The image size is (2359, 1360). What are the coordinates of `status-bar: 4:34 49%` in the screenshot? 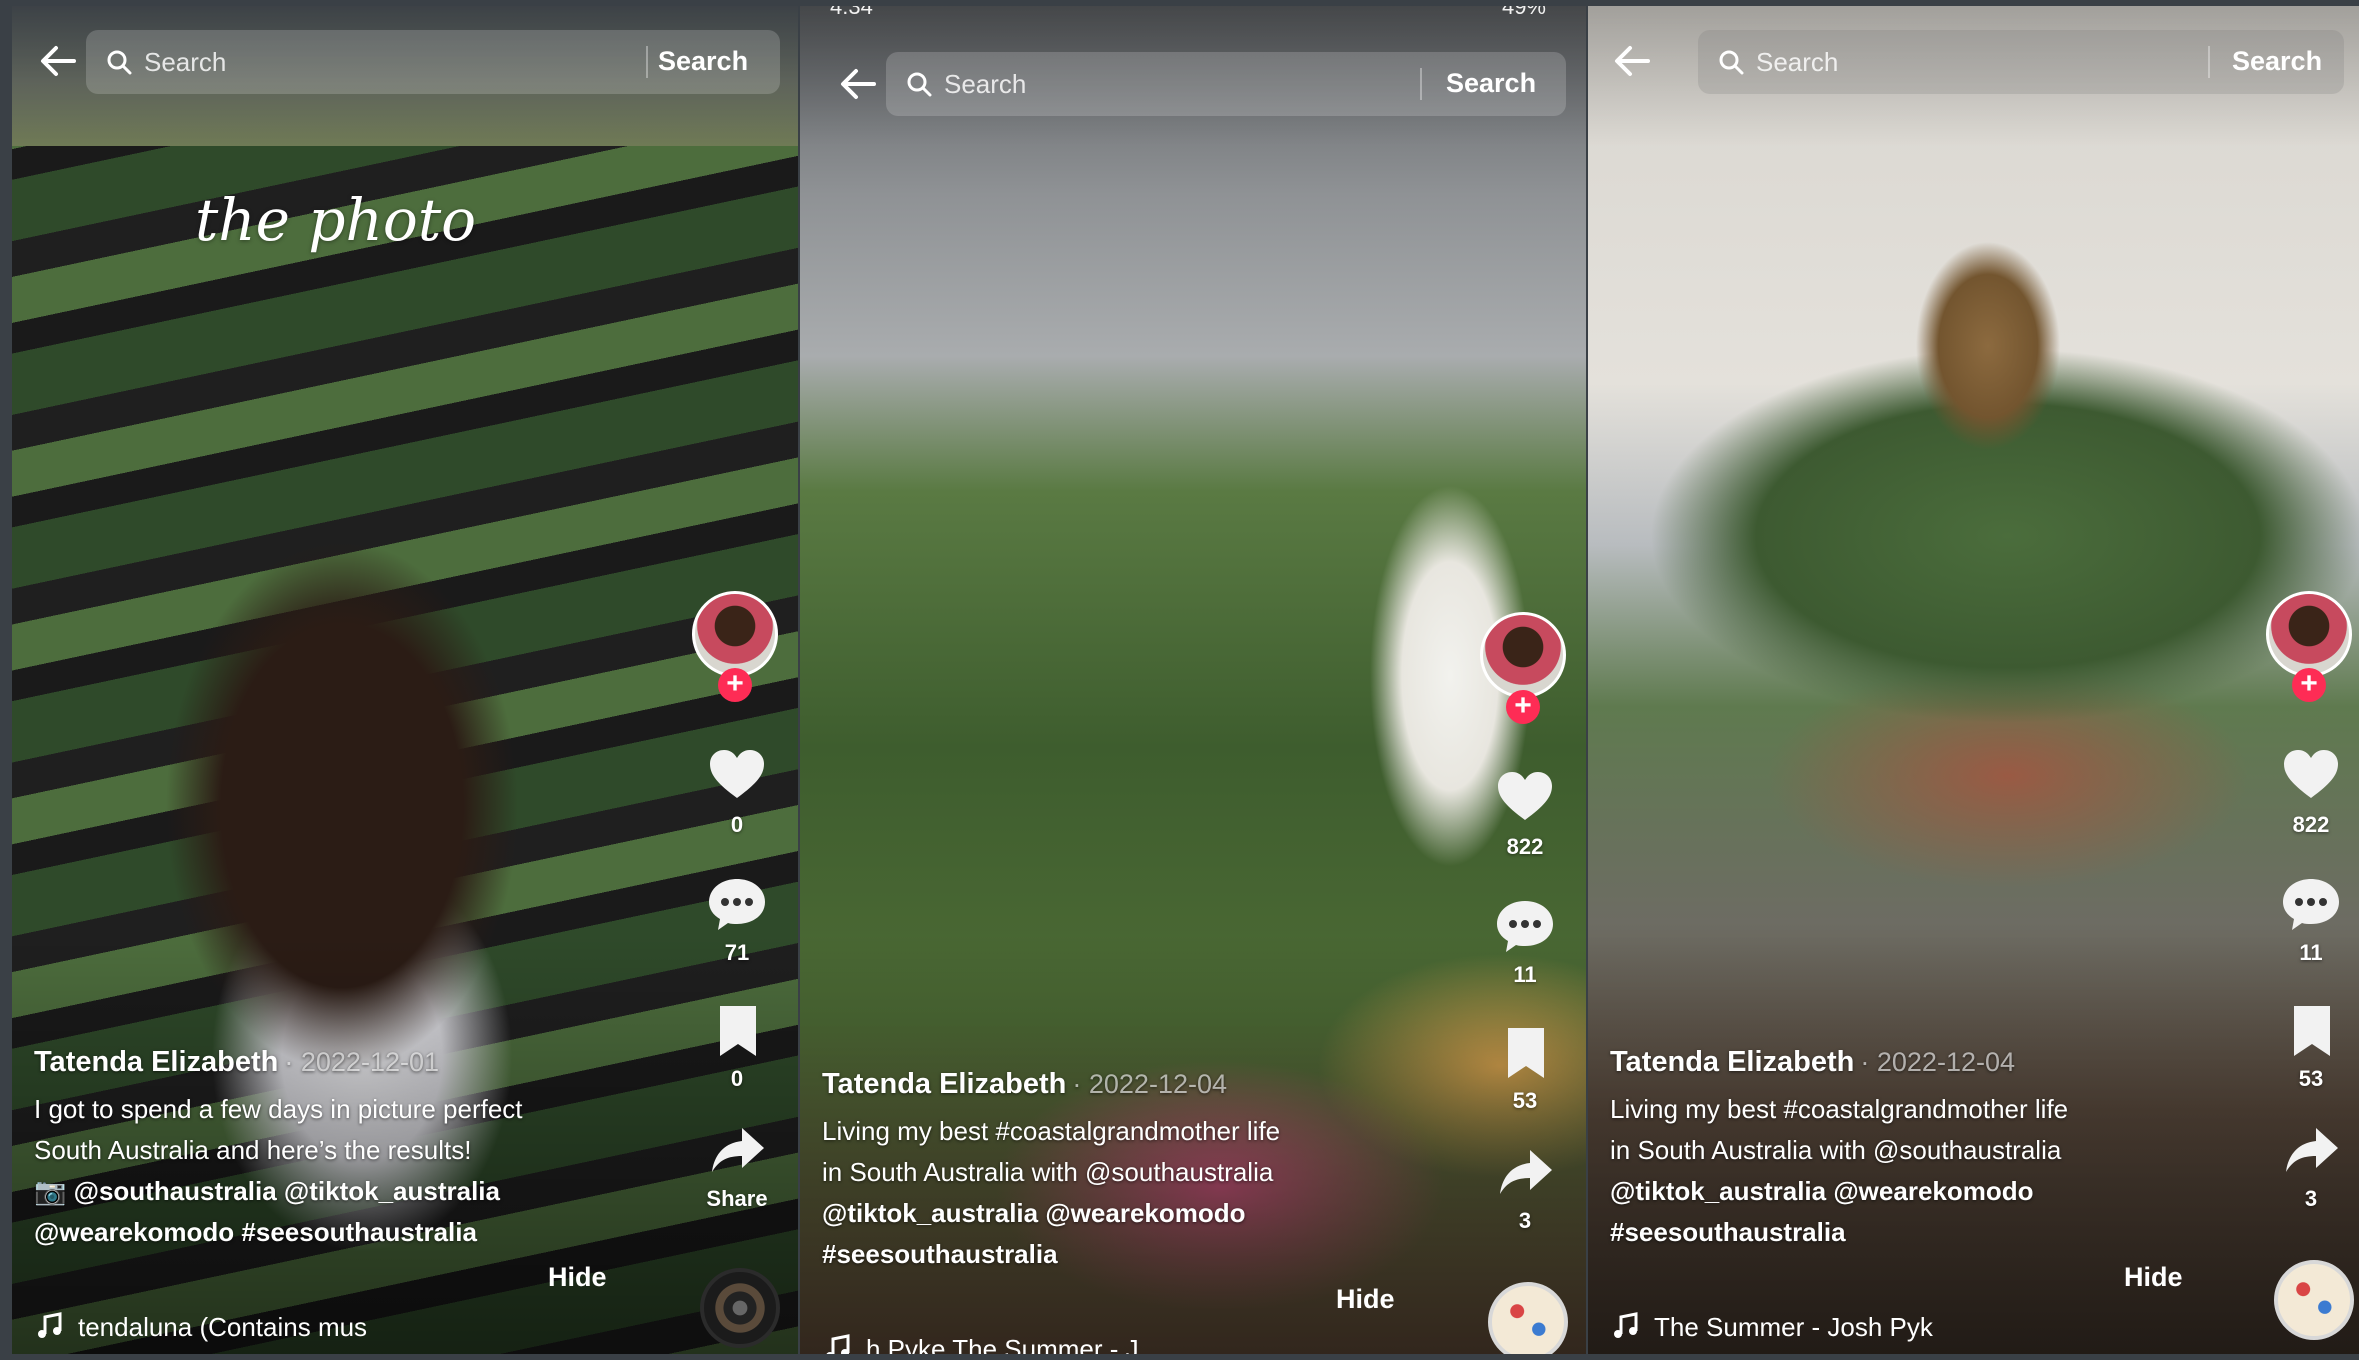 It's located at (1193, 15).